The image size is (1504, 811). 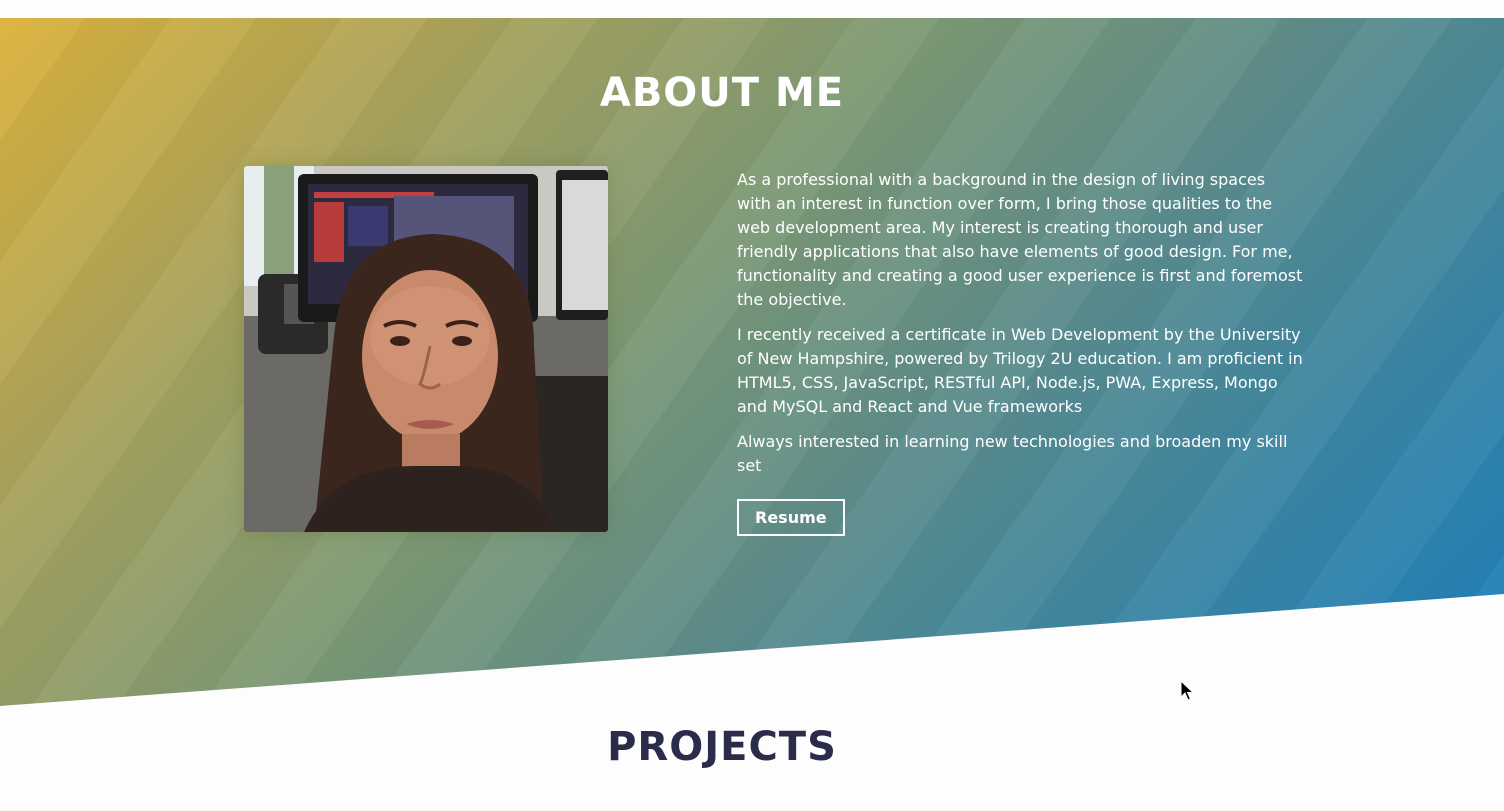 I want to click on profile-photo, so click(x=426, y=349).